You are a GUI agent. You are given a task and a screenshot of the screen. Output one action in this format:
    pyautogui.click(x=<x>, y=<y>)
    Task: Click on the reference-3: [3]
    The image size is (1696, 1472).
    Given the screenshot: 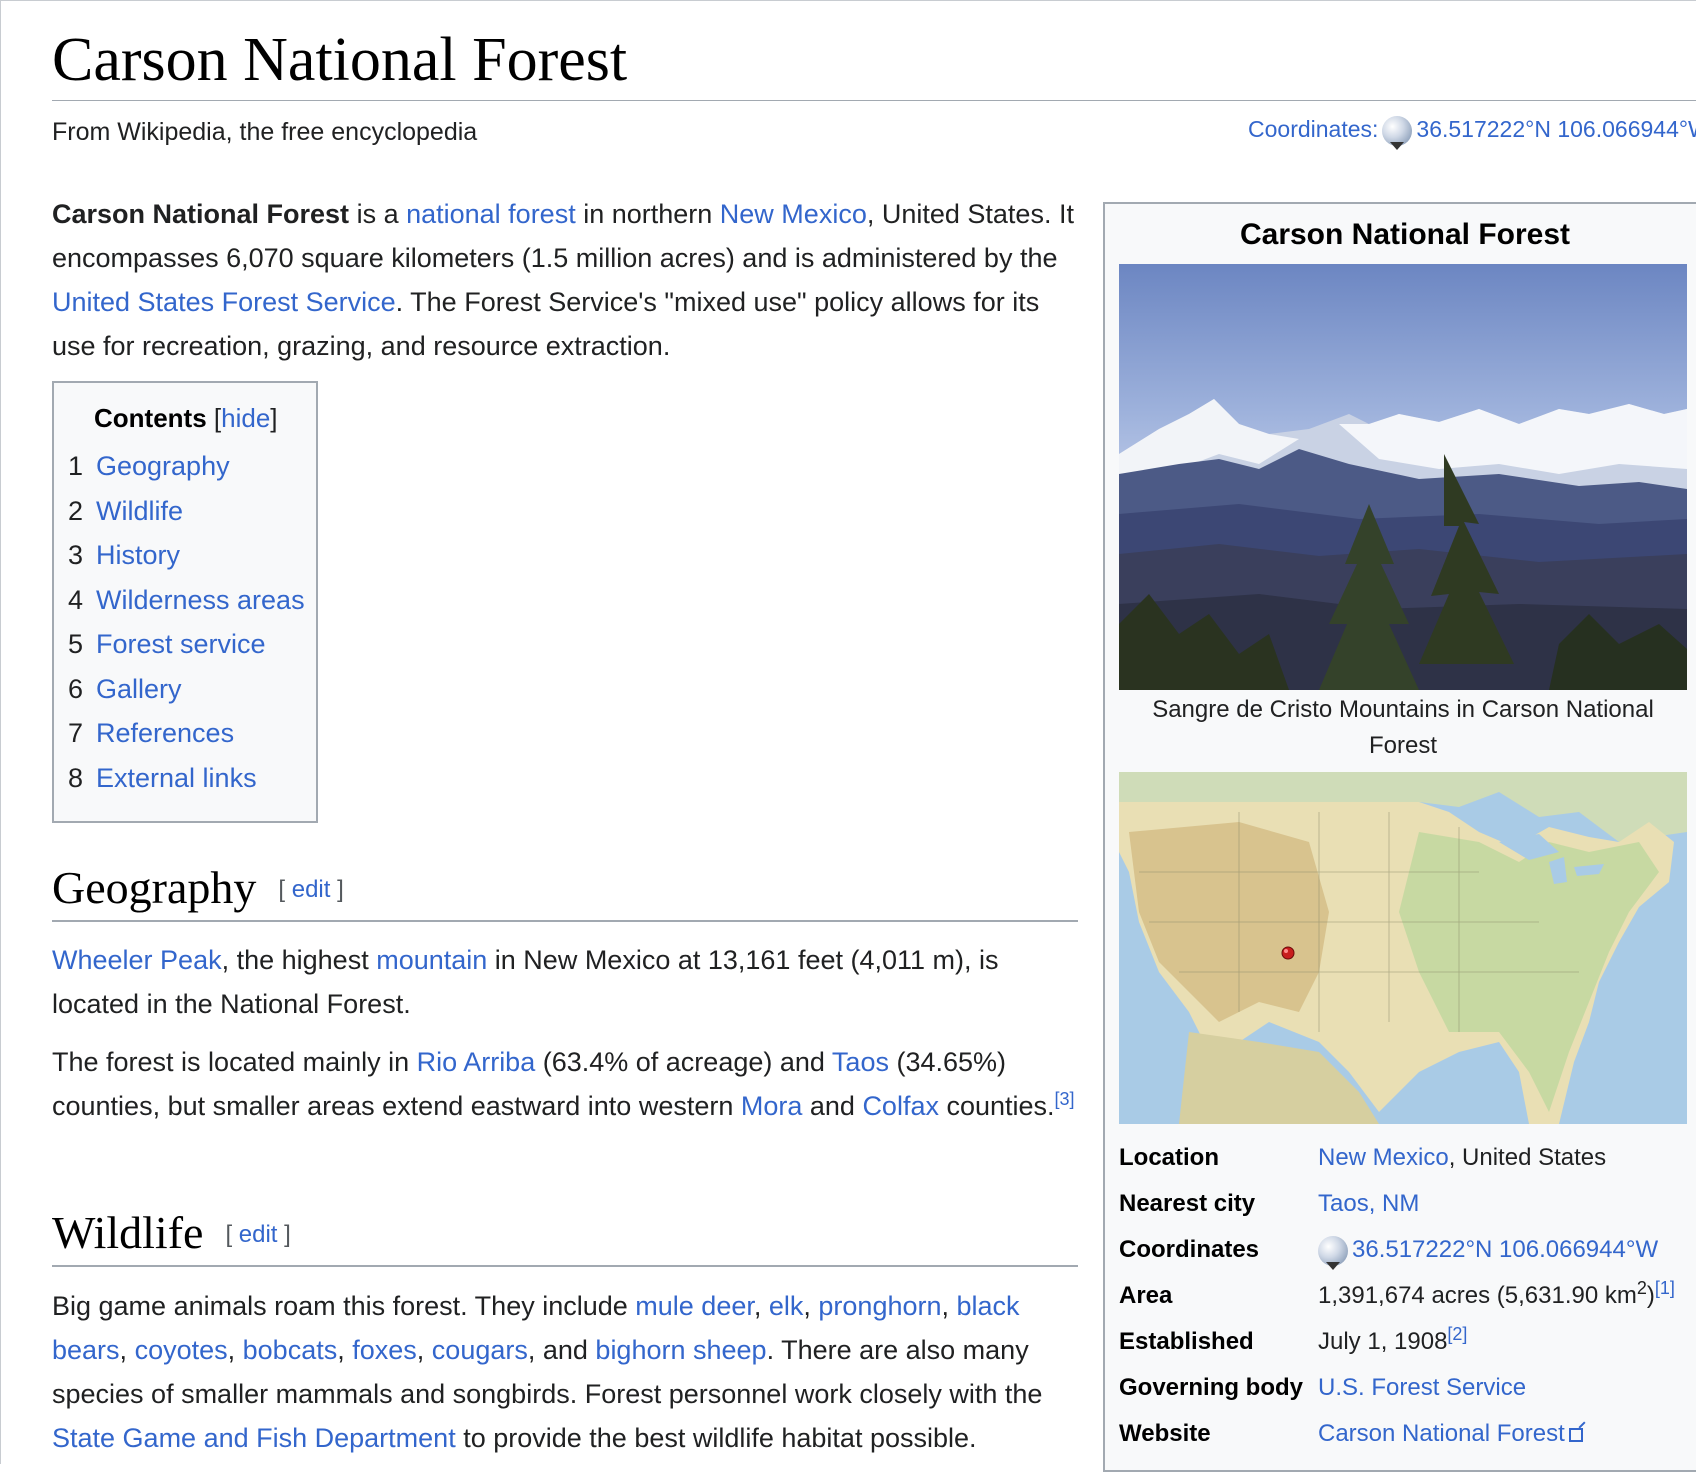 What is the action you would take?
    pyautogui.click(x=1065, y=1099)
    